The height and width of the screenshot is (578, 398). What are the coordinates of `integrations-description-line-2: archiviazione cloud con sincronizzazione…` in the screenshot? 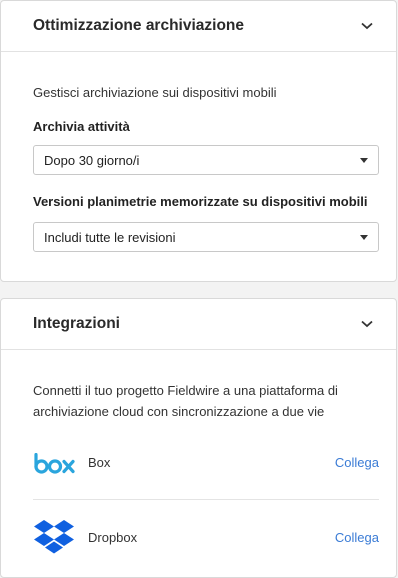 It's located at (179, 411).